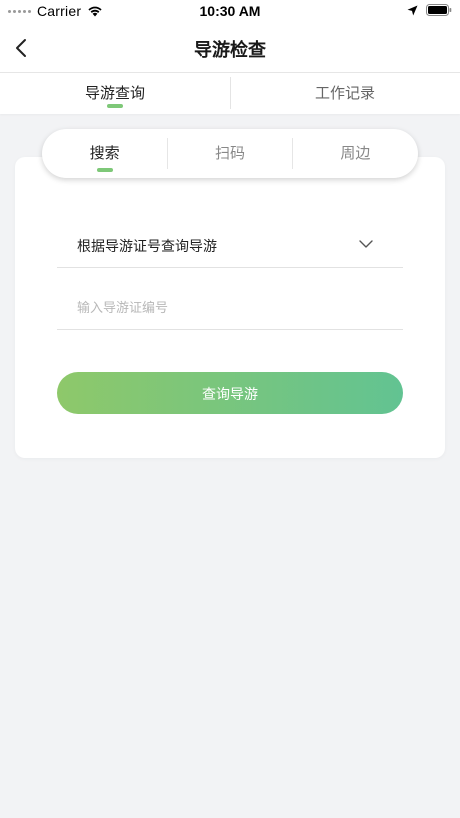 The height and width of the screenshot is (818, 460). I want to click on guide-number-field, so click(230, 308).